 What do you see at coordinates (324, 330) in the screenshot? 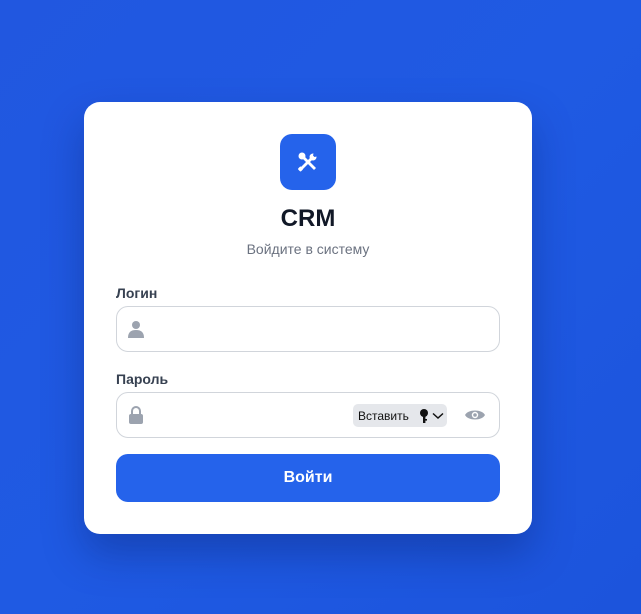
I see `login-input` at bounding box center [324, 330].